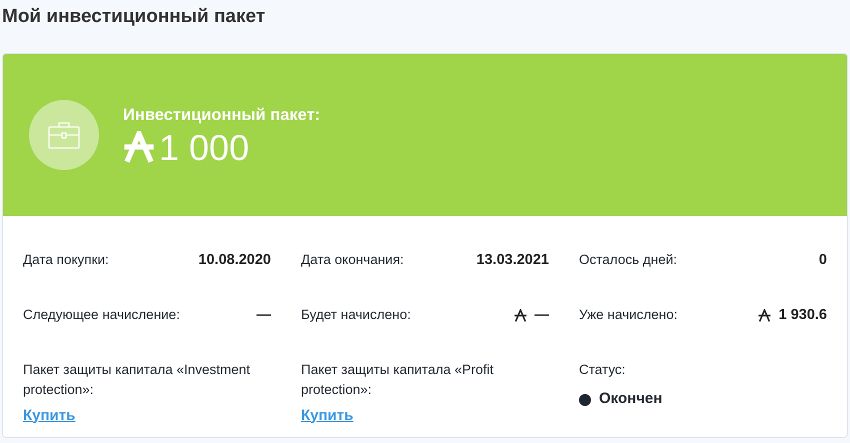  Describe the element at coordinates (66, 260) in the screenshot. I see `detail-label: Дата покупки:` at that location.